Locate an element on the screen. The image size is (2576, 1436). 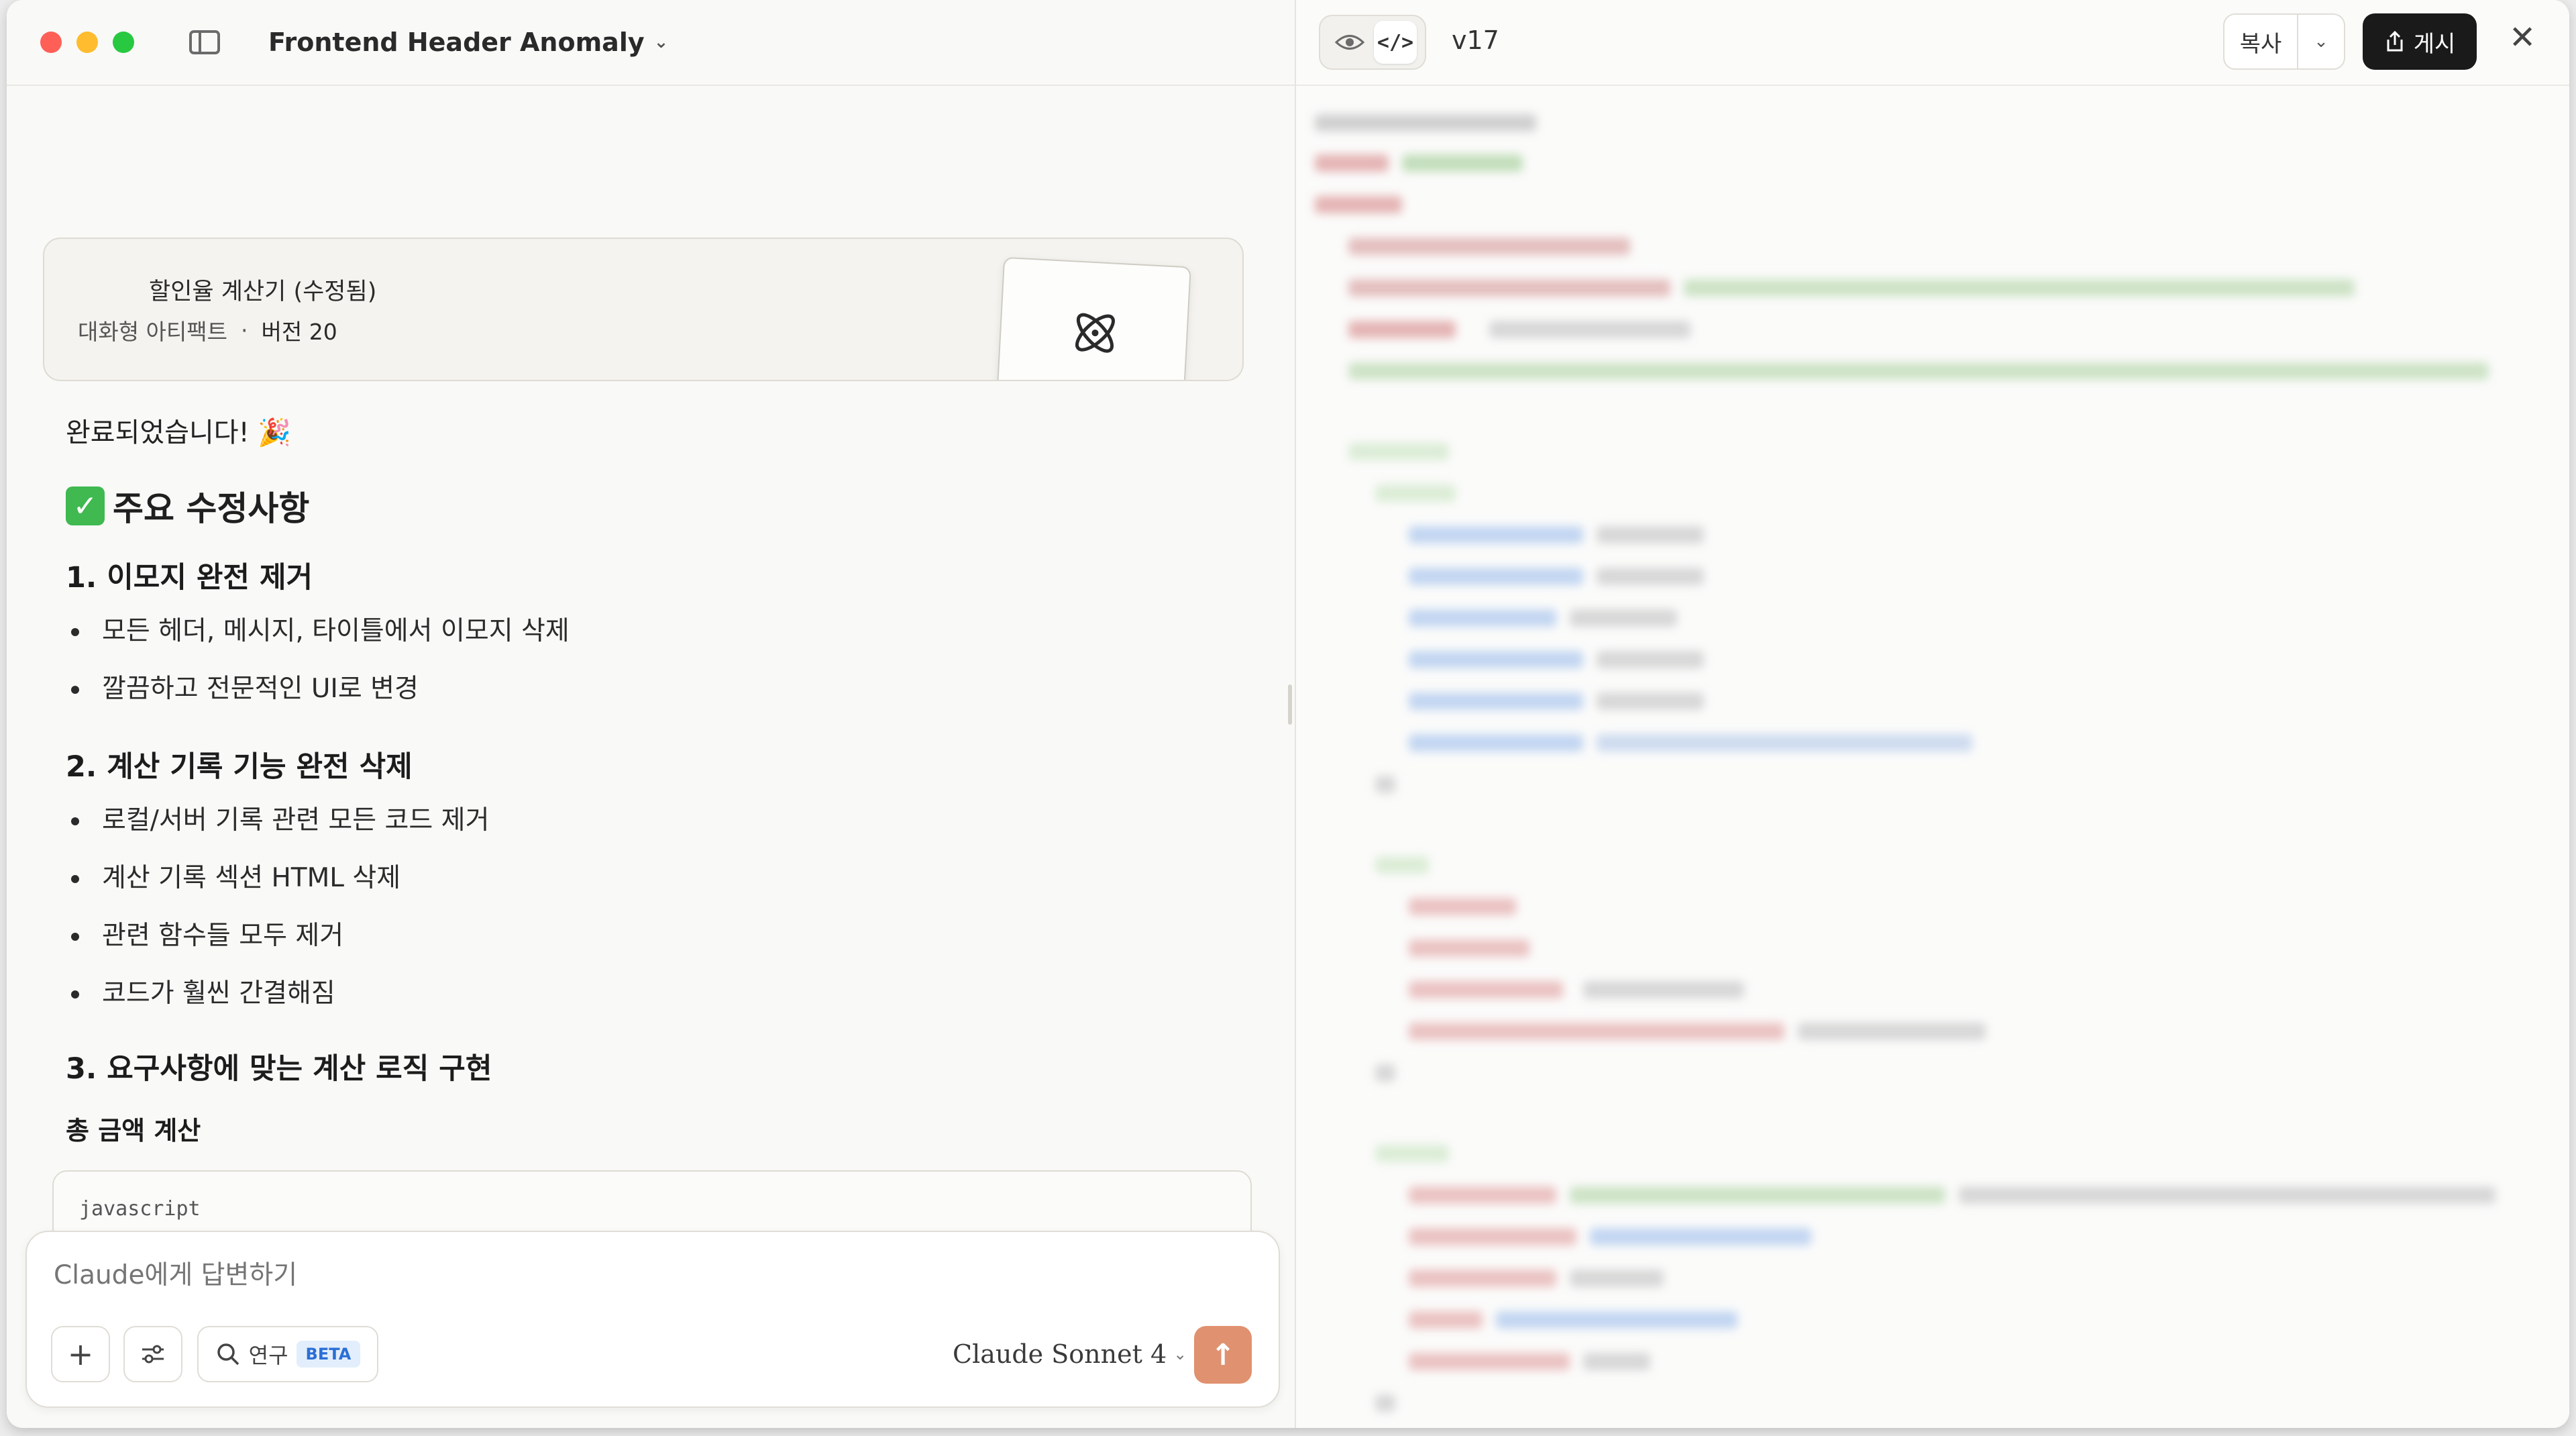
artifact-title: 할인율 계산기 (수정됨) is located at coordinates (263, 291).